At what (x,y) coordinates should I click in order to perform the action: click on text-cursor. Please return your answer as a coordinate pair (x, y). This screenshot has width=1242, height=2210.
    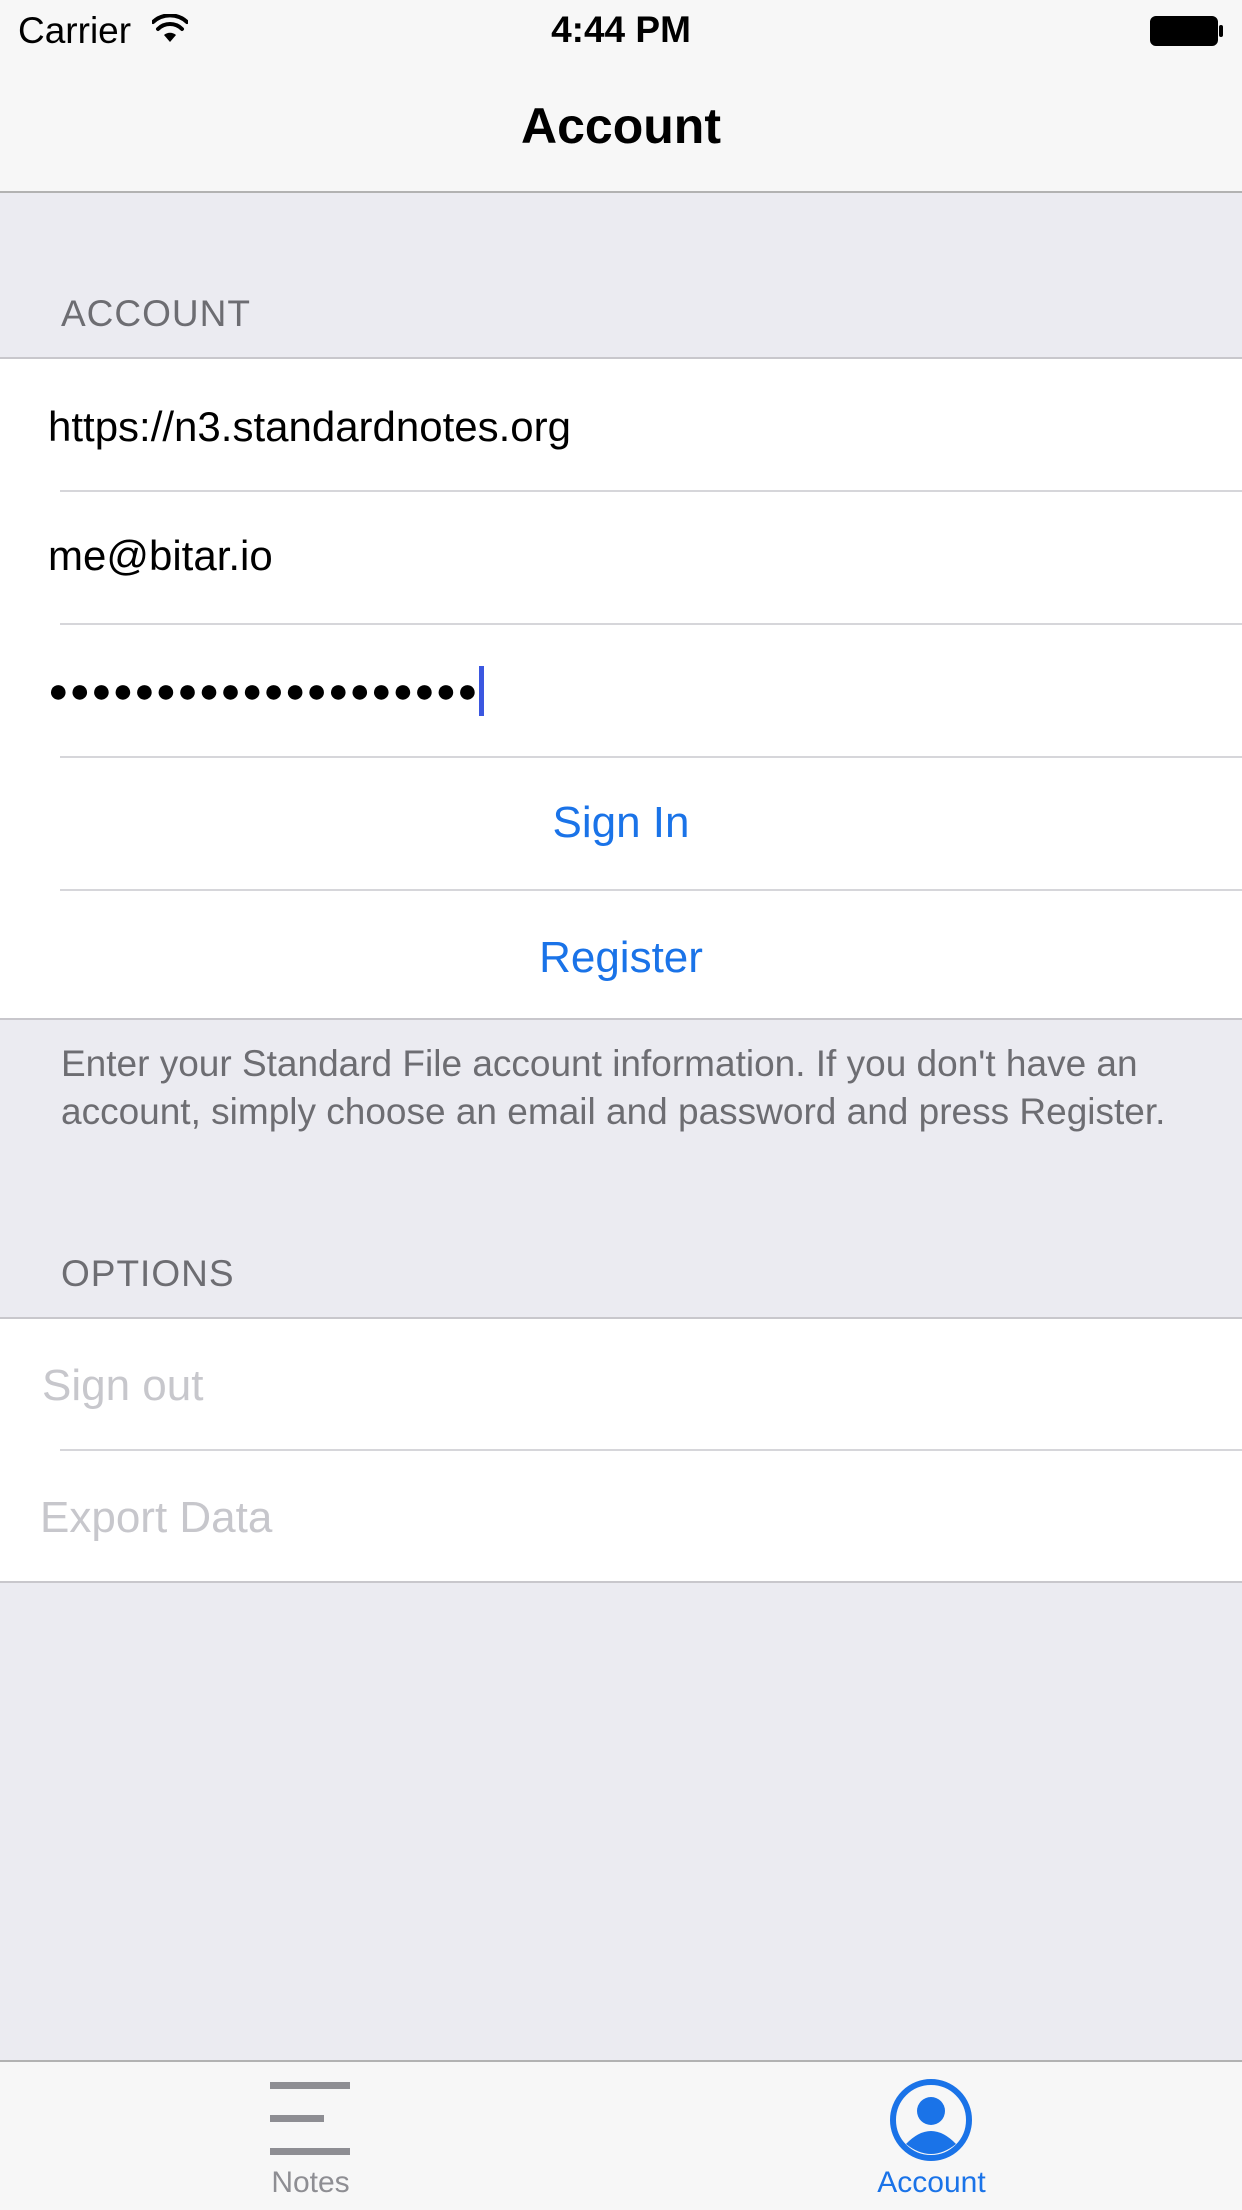
    Looking at the image, I should click on (481, 691).